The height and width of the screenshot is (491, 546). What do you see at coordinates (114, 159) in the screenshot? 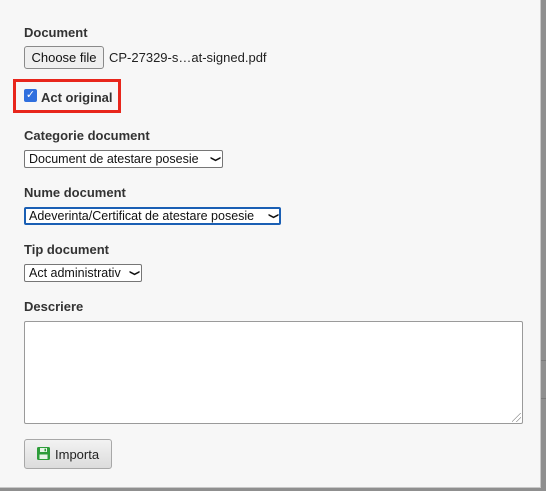
I see `categorie-document-value: Document de atestare posesie` at bounding box center [114, 159].